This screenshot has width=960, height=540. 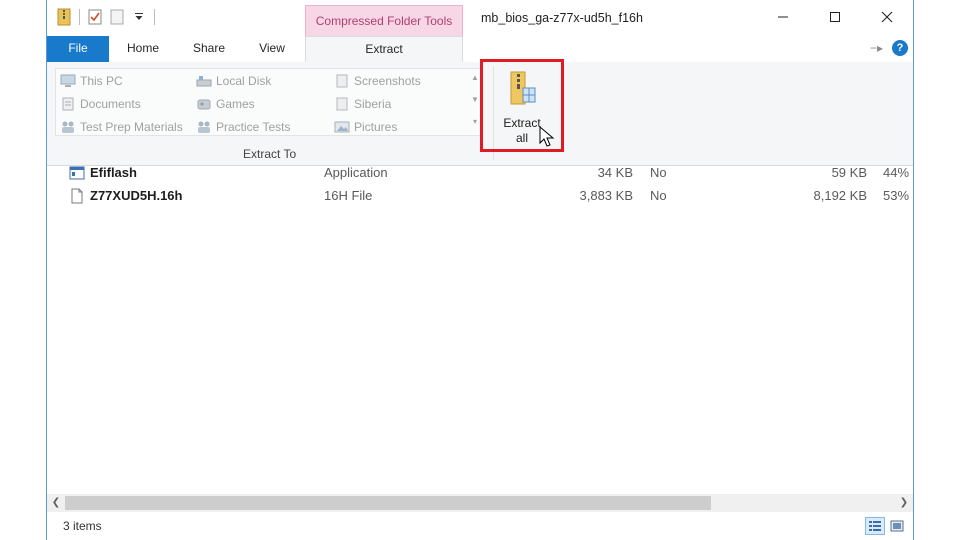 I want to click on scroll-right-icon: ❯, so click(x=904, y=503).